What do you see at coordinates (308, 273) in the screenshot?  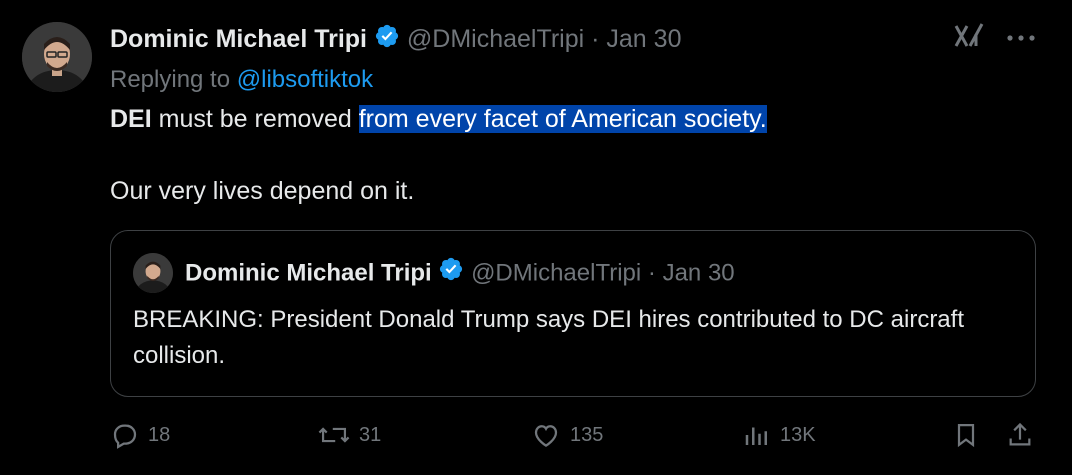 I see `quoted-author-name: Dominic Michael Tripi` at bounding box center [308, 273].